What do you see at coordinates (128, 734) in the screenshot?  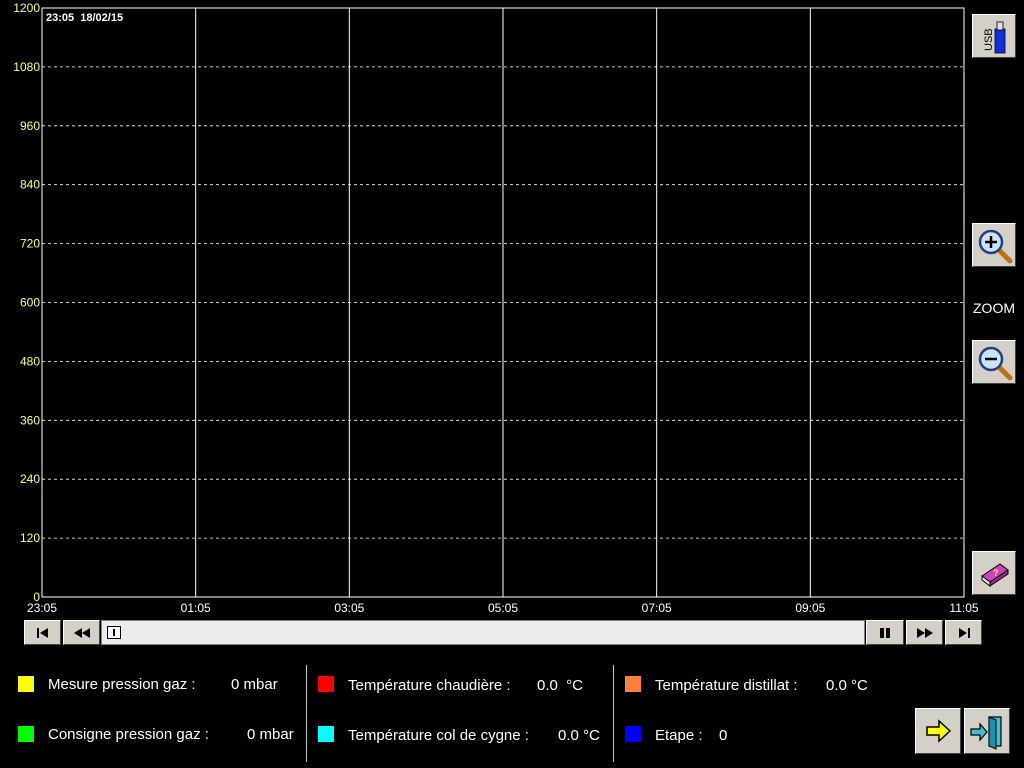 I see `legend-label-consigne-pression: Consigne pression gaz :` at bounding box center [128, 734].